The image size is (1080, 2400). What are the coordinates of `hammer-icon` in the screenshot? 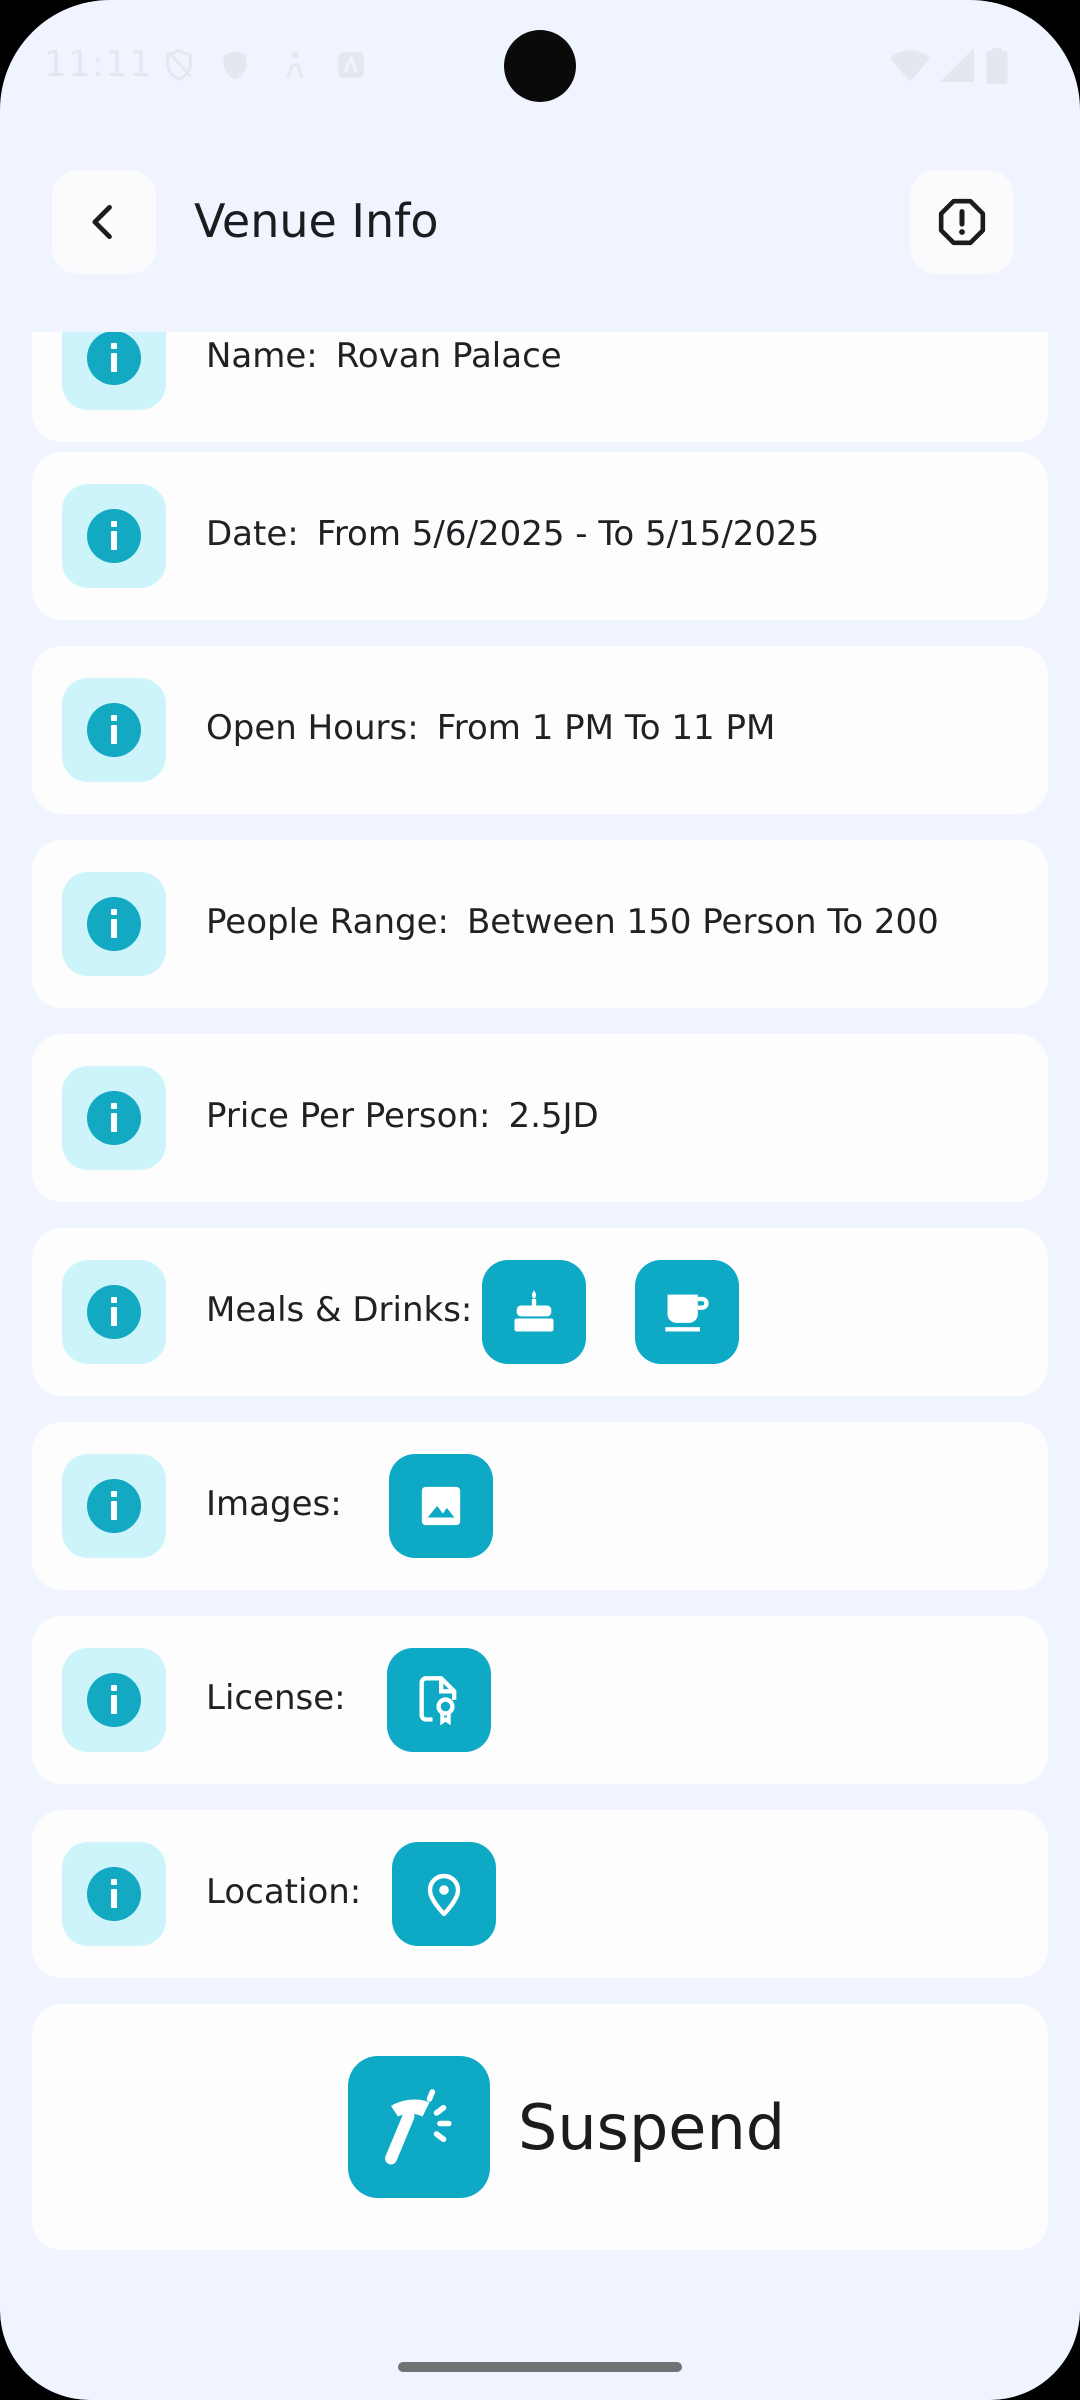 It's located at (418, 2127).